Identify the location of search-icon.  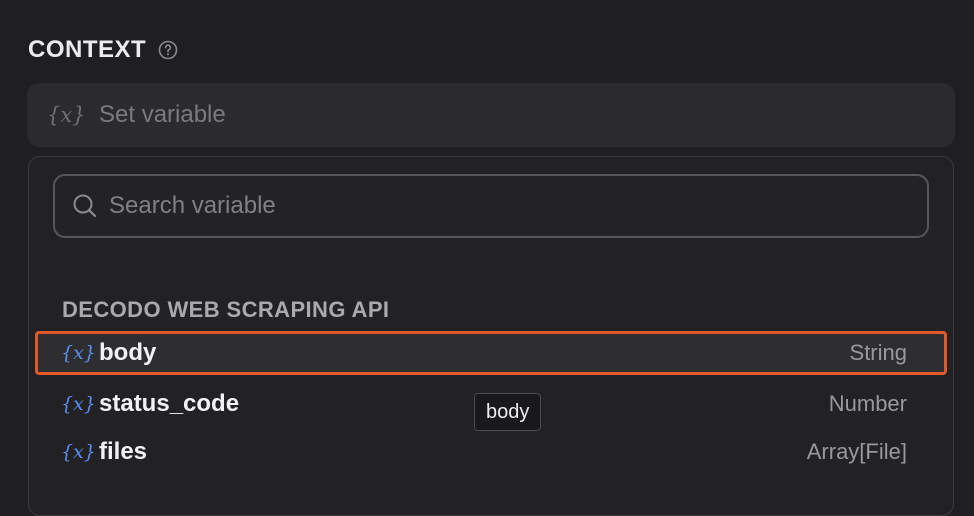
(85, 206).